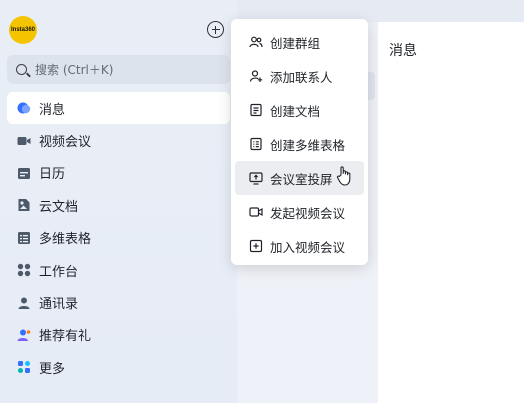 The image size is (524, 403). I want to click on video-icon, so click(256, 212).